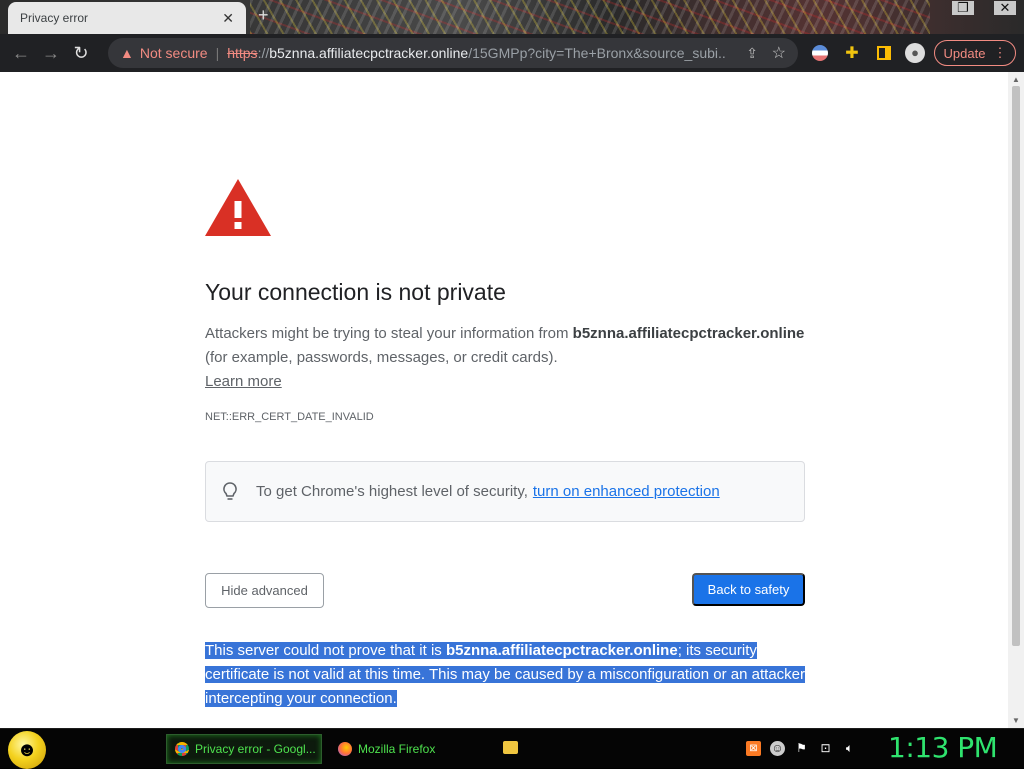  I want to click on tab-strip: Privacy error ✕ + ❐ ✕, so click(512, 17).